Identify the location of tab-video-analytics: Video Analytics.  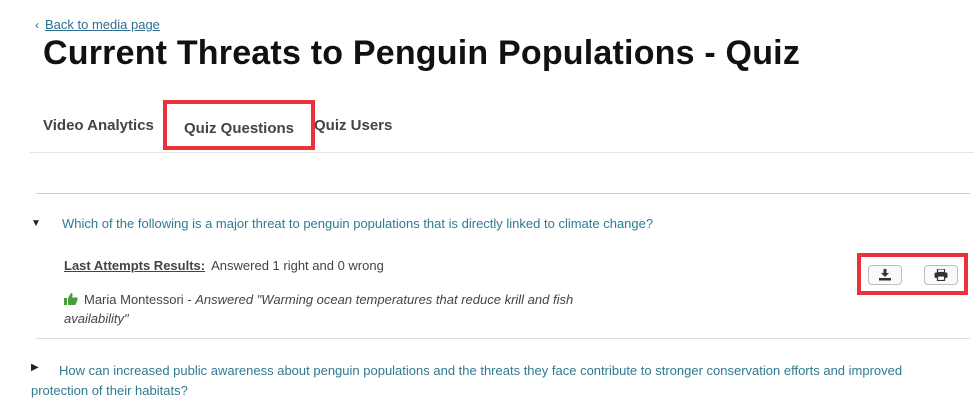
(98, 126).